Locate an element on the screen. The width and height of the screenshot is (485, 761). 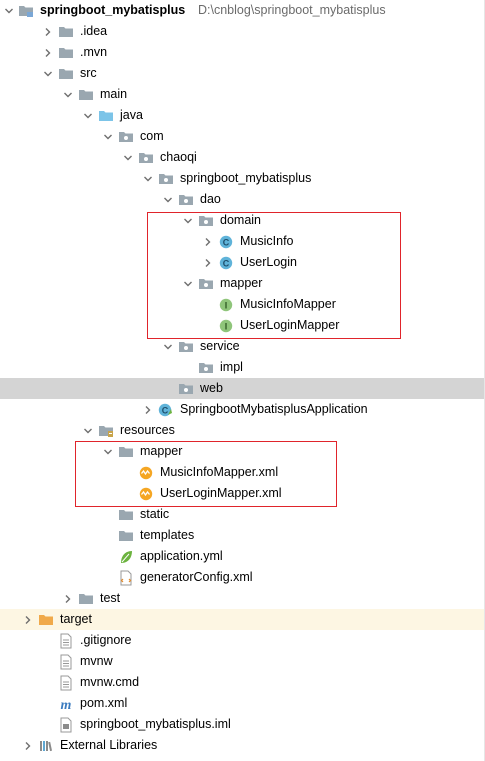
tree-node-label: chaoqi is located at coordinates (178, 157).